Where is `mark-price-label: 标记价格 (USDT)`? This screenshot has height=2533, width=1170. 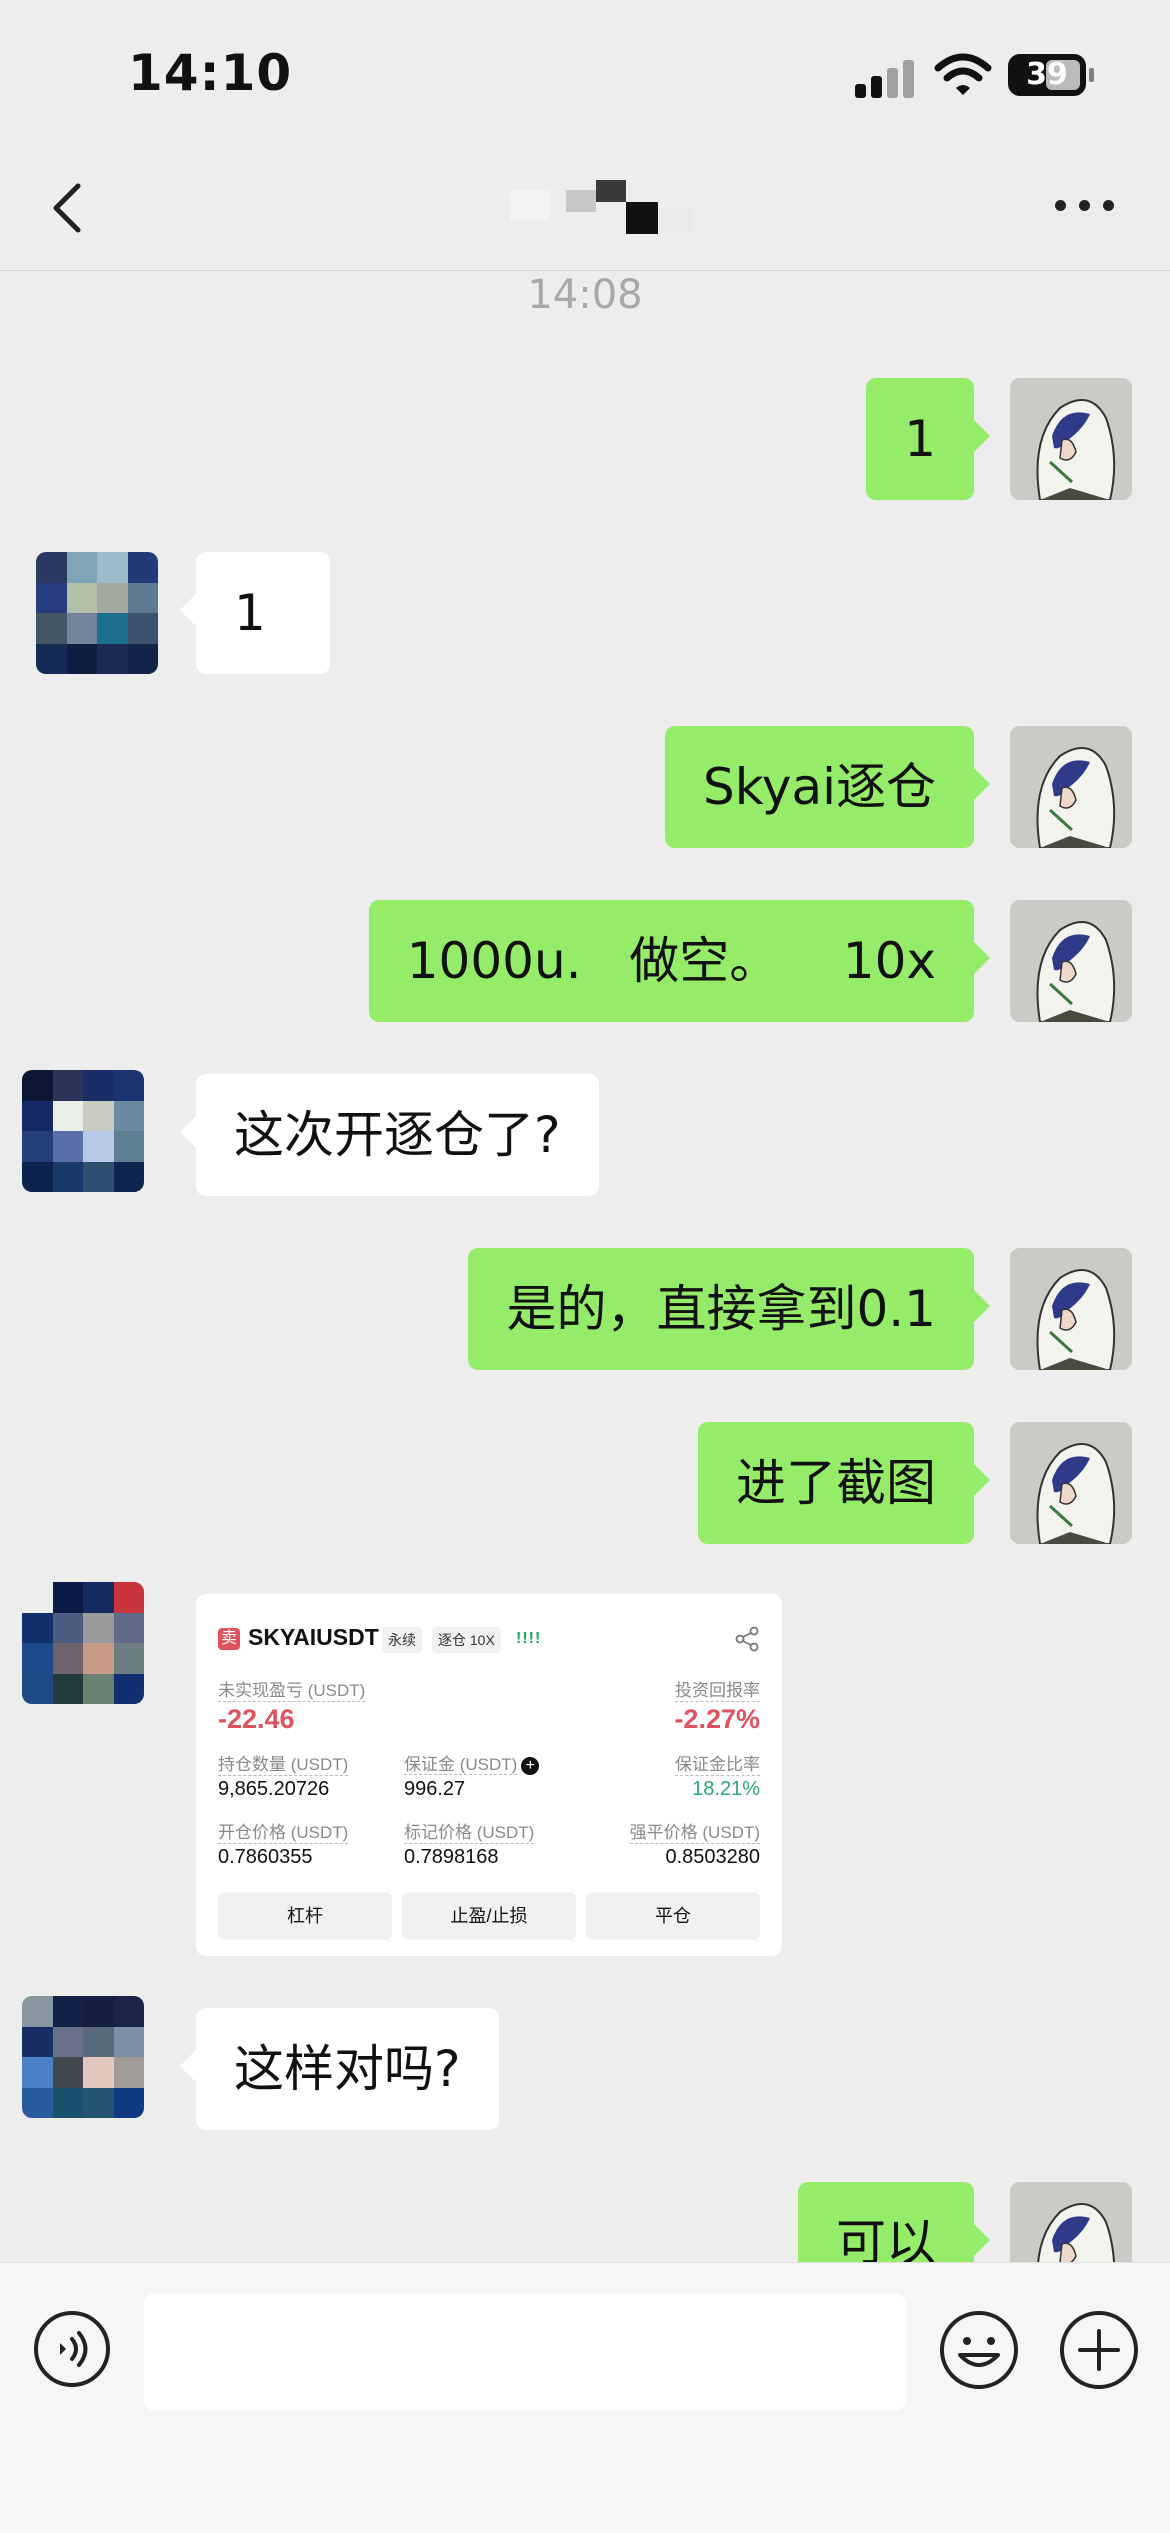
mark-price-label: 标记价格 (USDT) is located at coordinates (469, 1831).